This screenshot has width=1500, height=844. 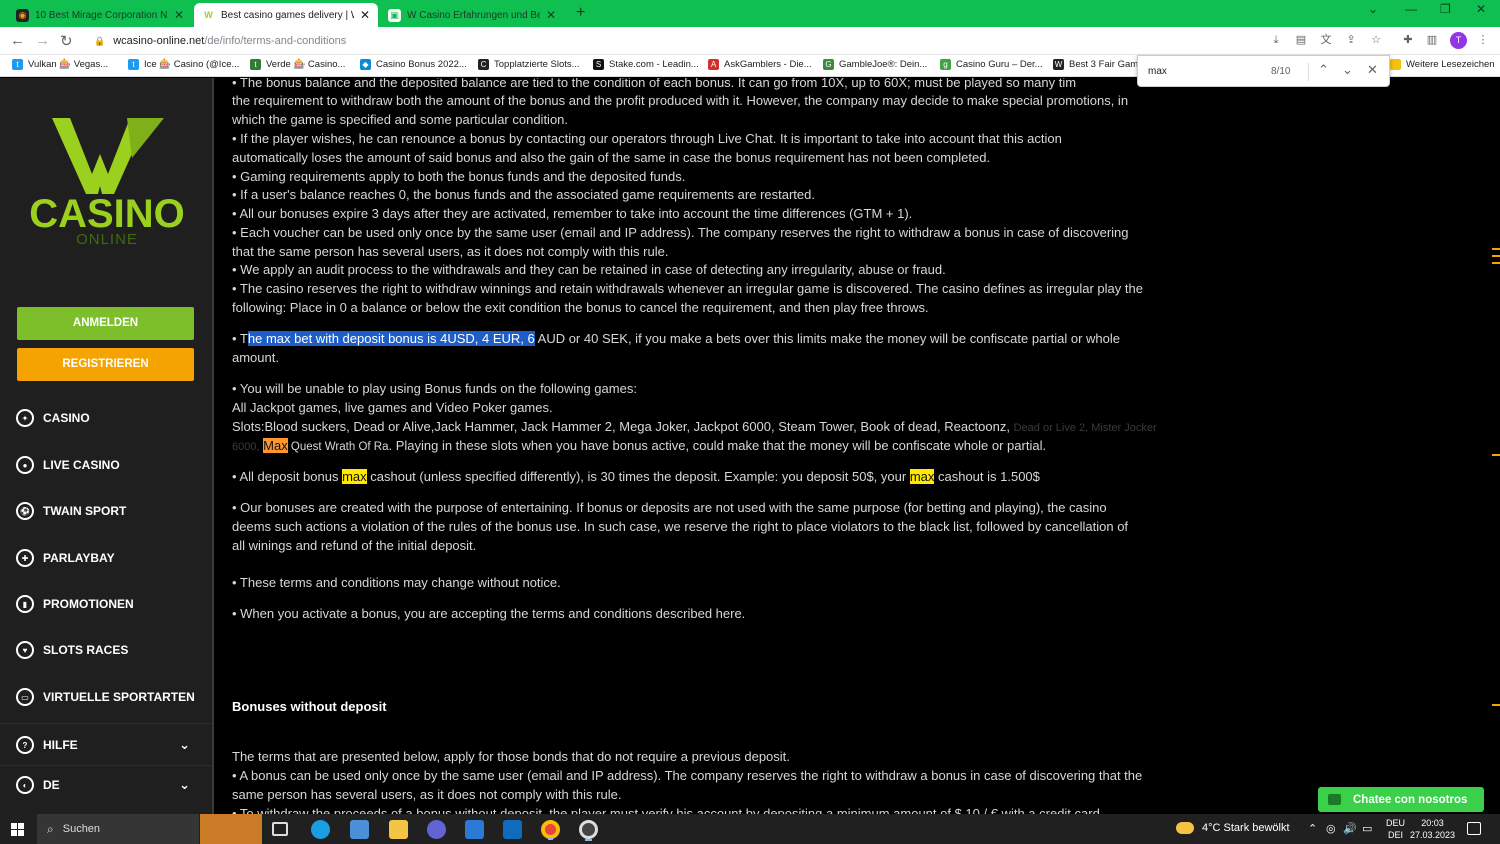 I want to click on translate-icon: 文, so click(x=1326, y=40).